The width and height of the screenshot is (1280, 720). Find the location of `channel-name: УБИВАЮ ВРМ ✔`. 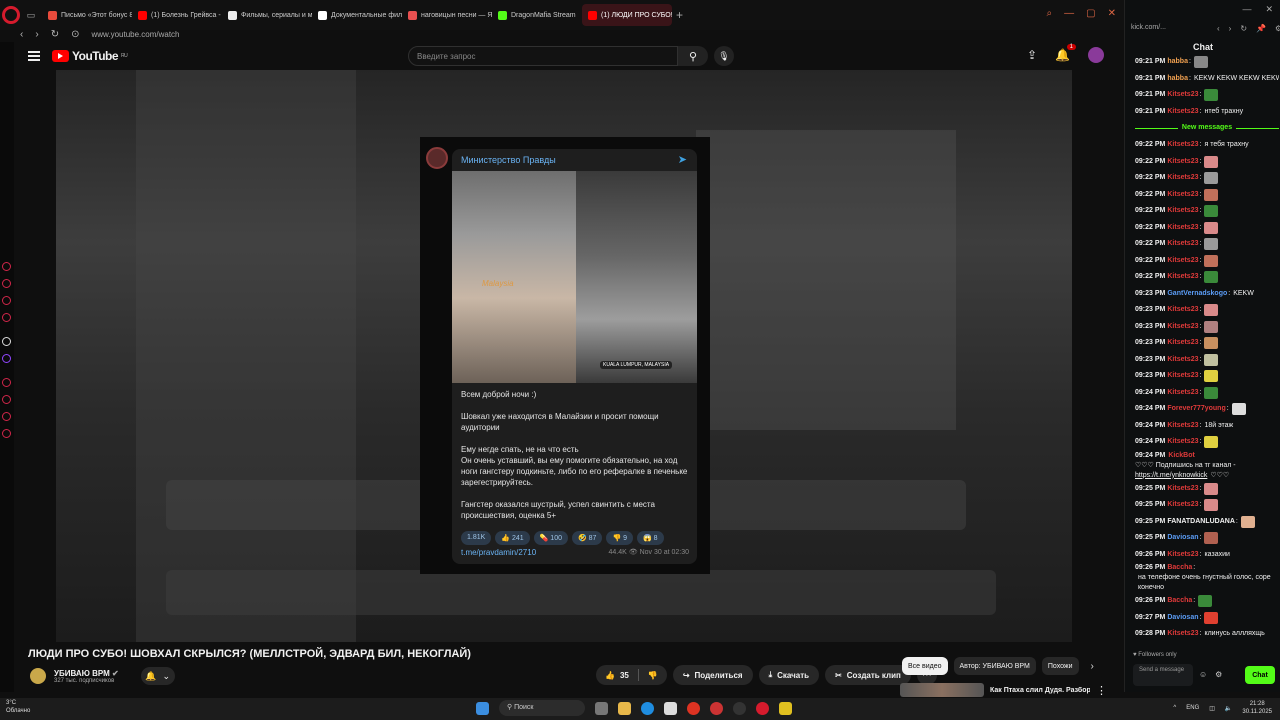

channel-name: УБИВАЮ ВРМ ✔ is located at coordinates (86, 673).